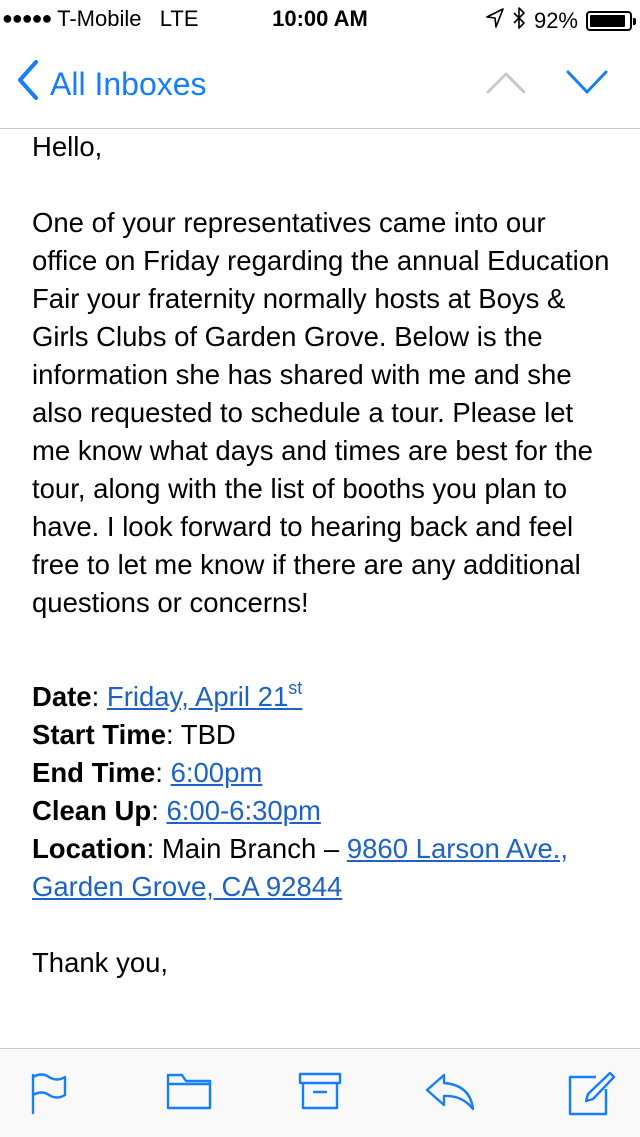 This screenshot has height=1137, width=640. What do you see at coordinates (99, 734) in the screenshot?
I see `start-time-label: Start Time` at bounding box center [99, 734].